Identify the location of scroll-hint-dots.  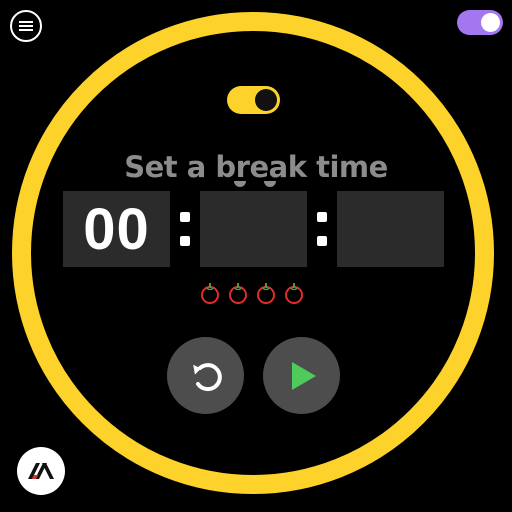
(255, 186).